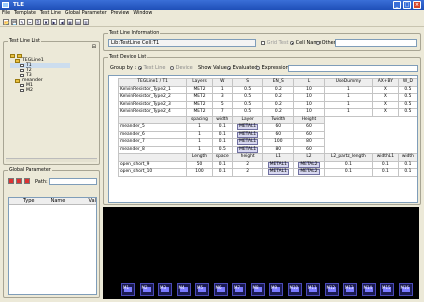  I want to click on col-name: Name, so click(58, 201).